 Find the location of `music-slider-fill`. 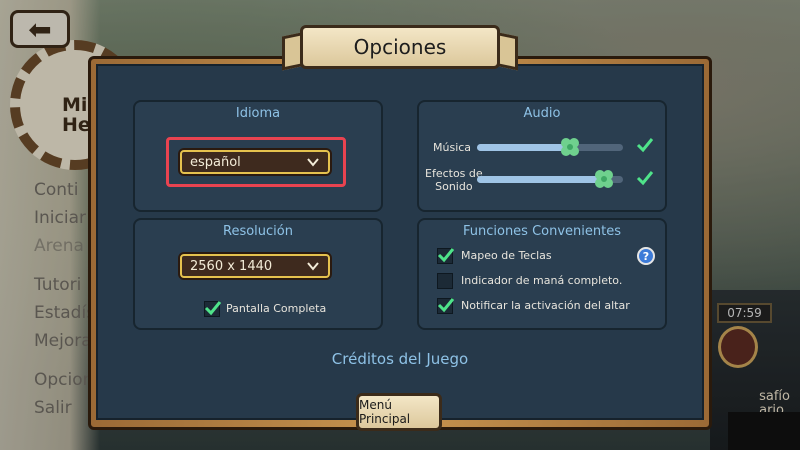

music-slider-fill is located at coordinates (524, 147).